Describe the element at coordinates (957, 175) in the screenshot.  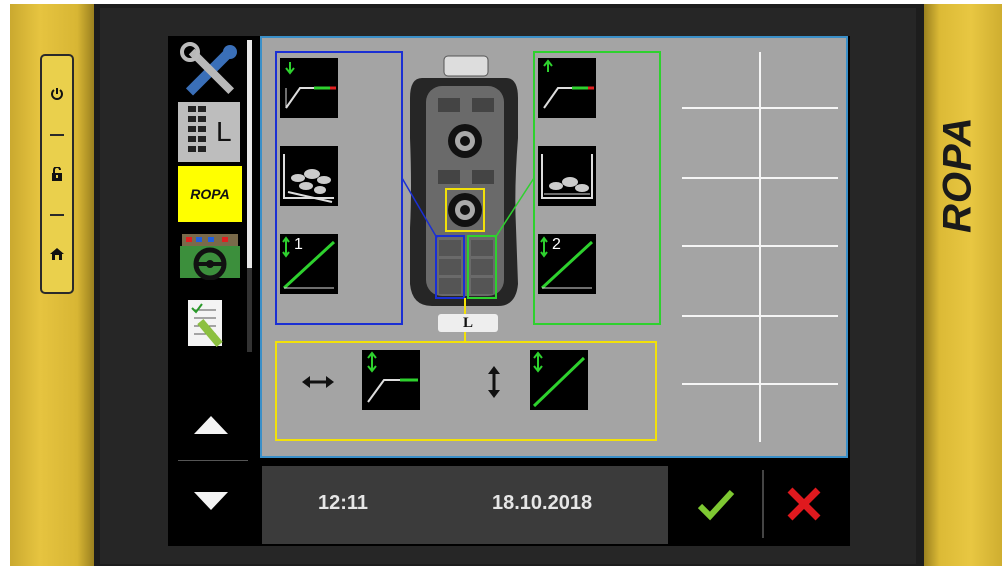
I see `brand-logo: ROPA` at that location.